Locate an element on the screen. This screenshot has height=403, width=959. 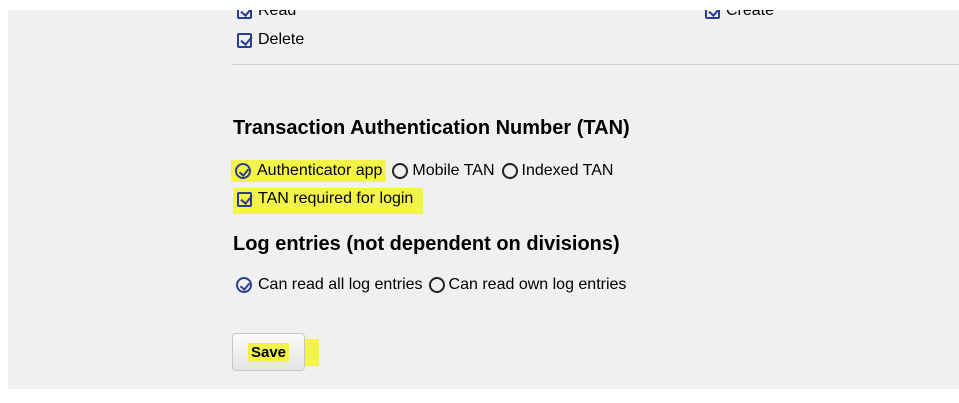
log-heading: Log entries (not dependent on divisions) is located at coordinates (426, 244).